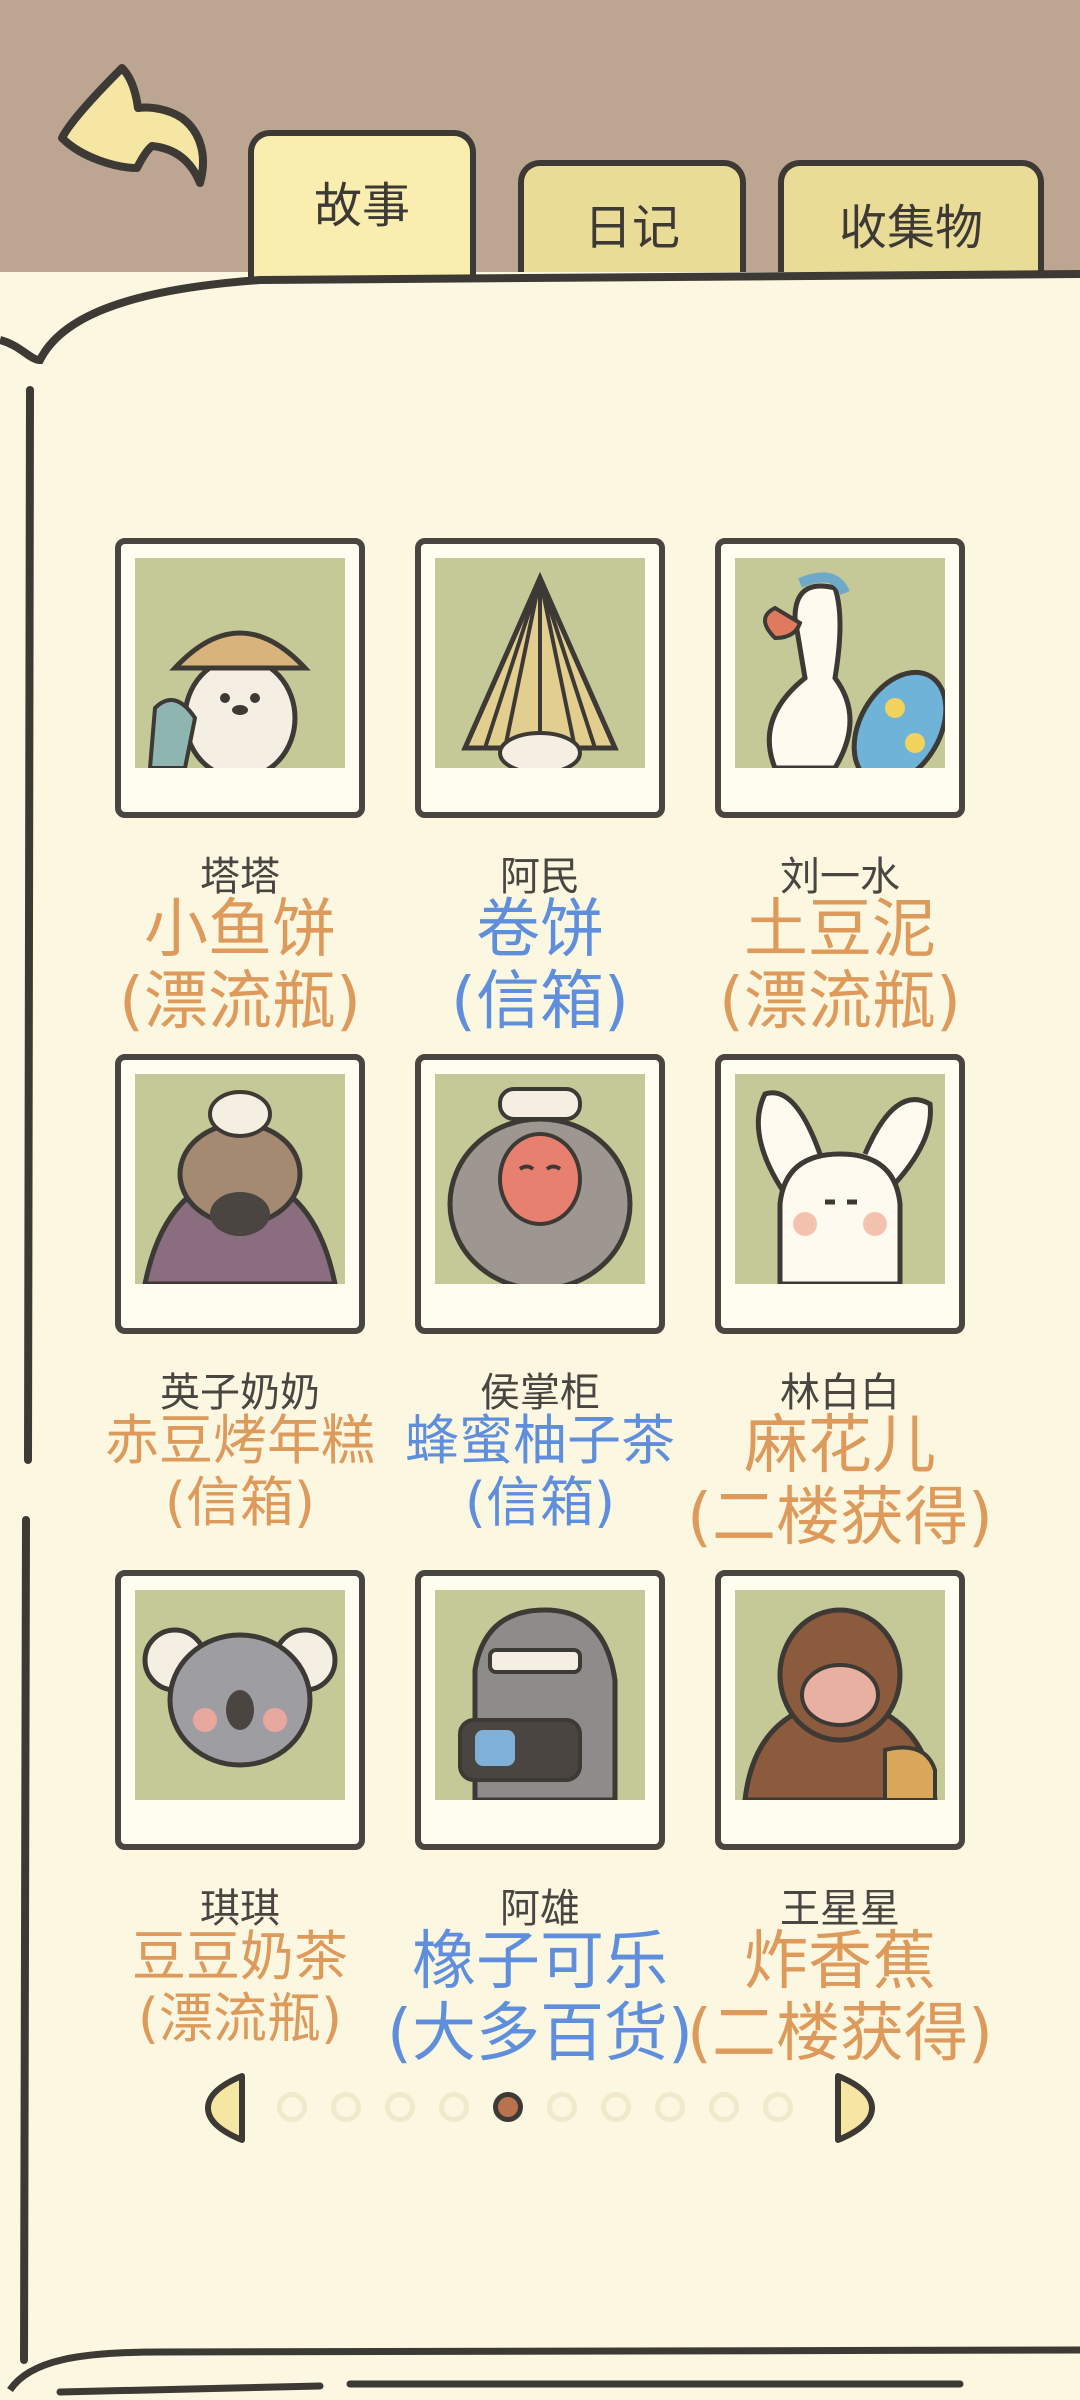  I want to click on food-item: 橡子可乐 (大多百货), so click(540, 1998).